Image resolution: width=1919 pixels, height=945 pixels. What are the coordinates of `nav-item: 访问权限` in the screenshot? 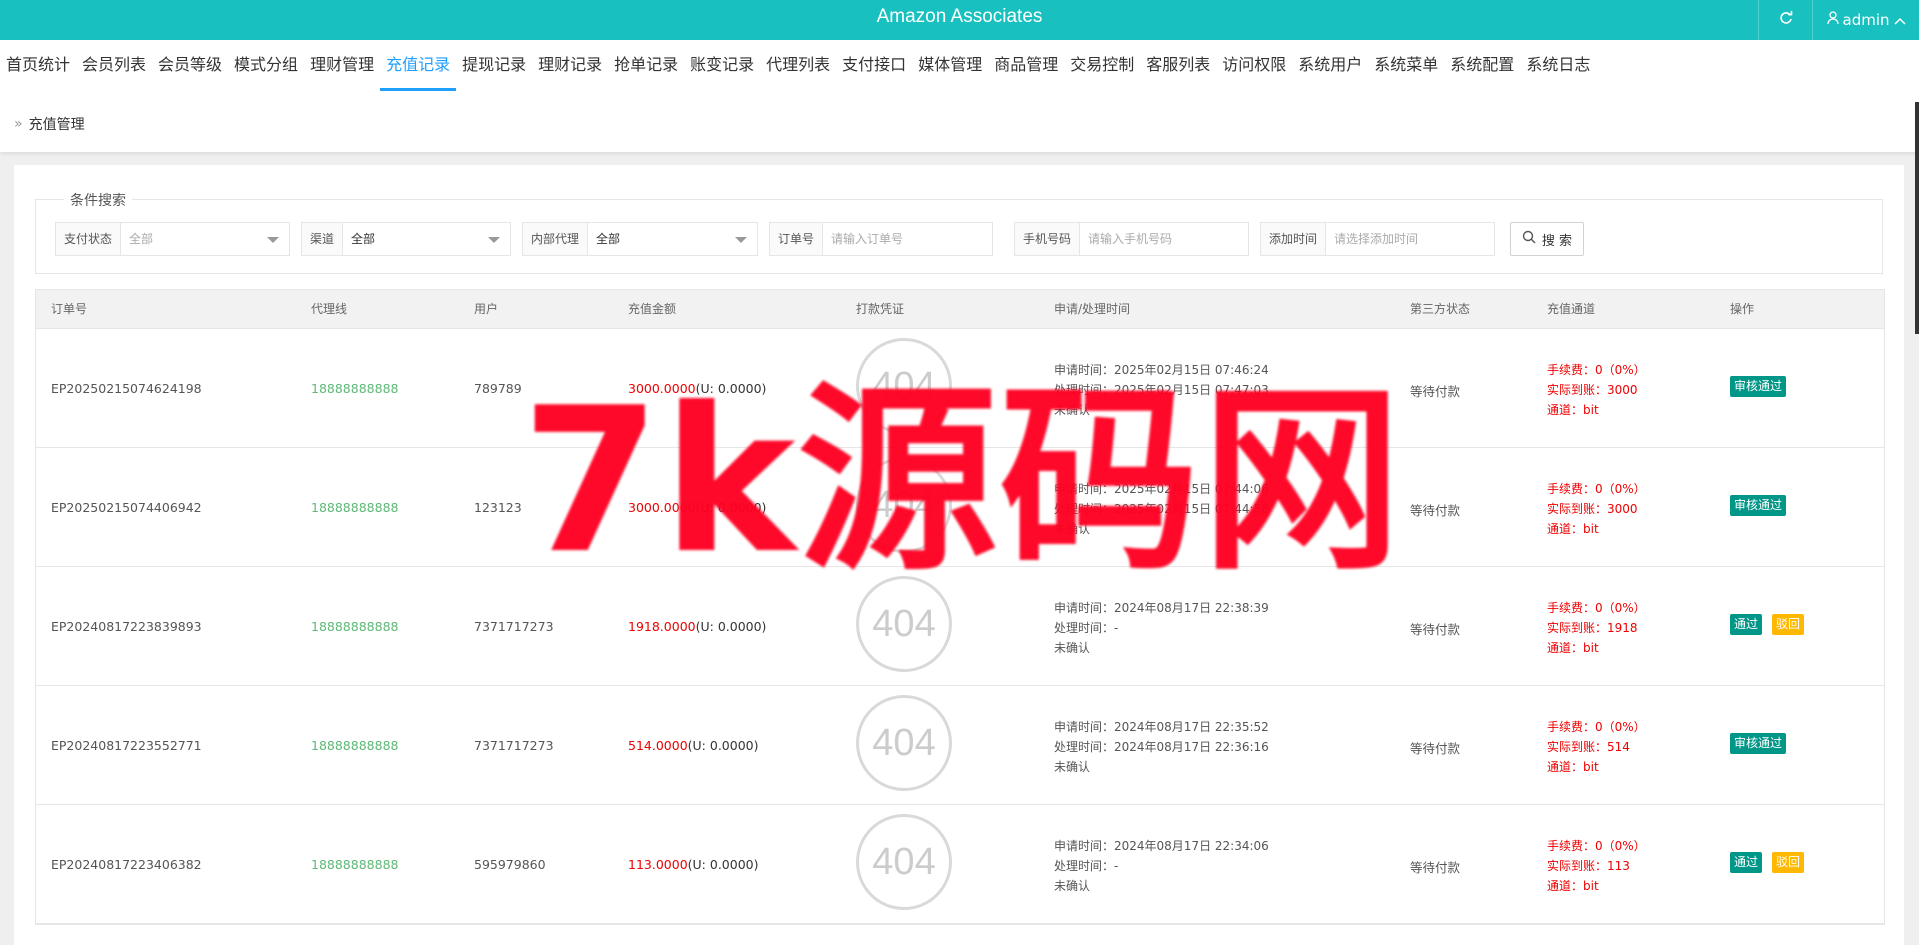 It's located at (1254, 65).